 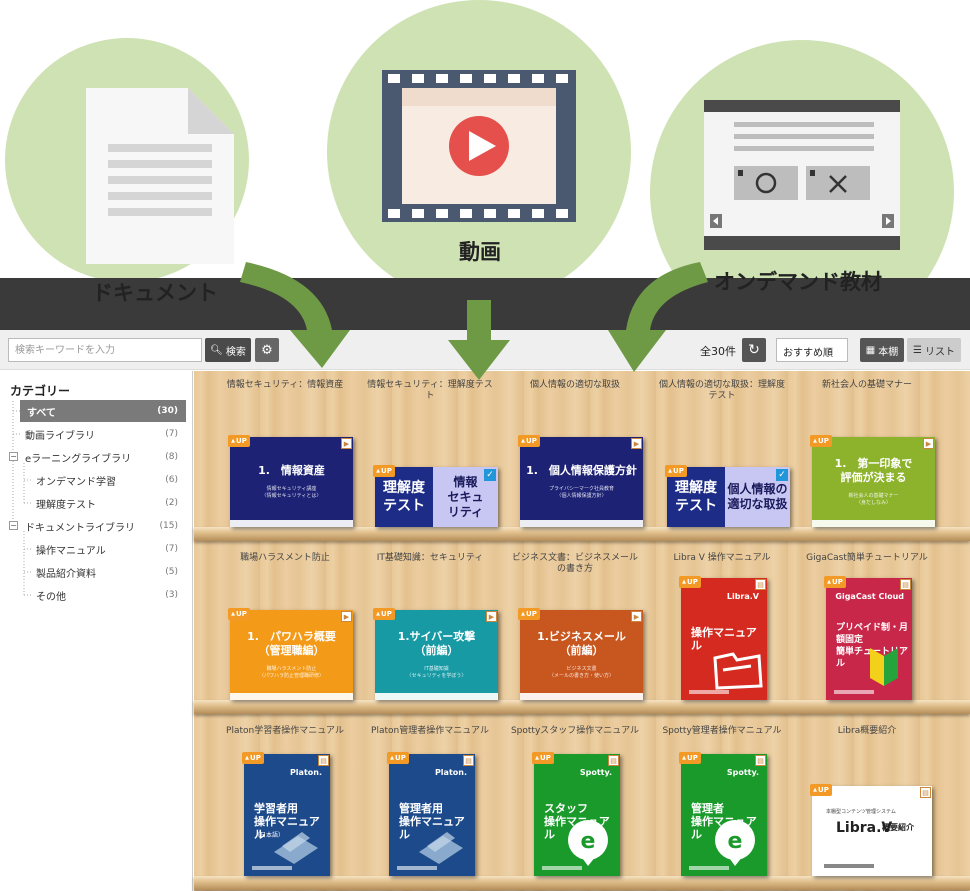 What do you see at coordinates (722, 731) in the screenshot?
I see `item-title: Spotty管理者操作マニュアル` at bounding box center [722, 731].